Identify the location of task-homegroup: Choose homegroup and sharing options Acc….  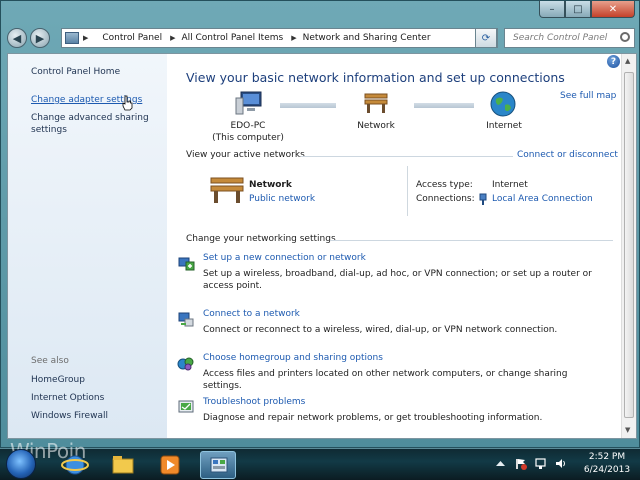
(390, 372).